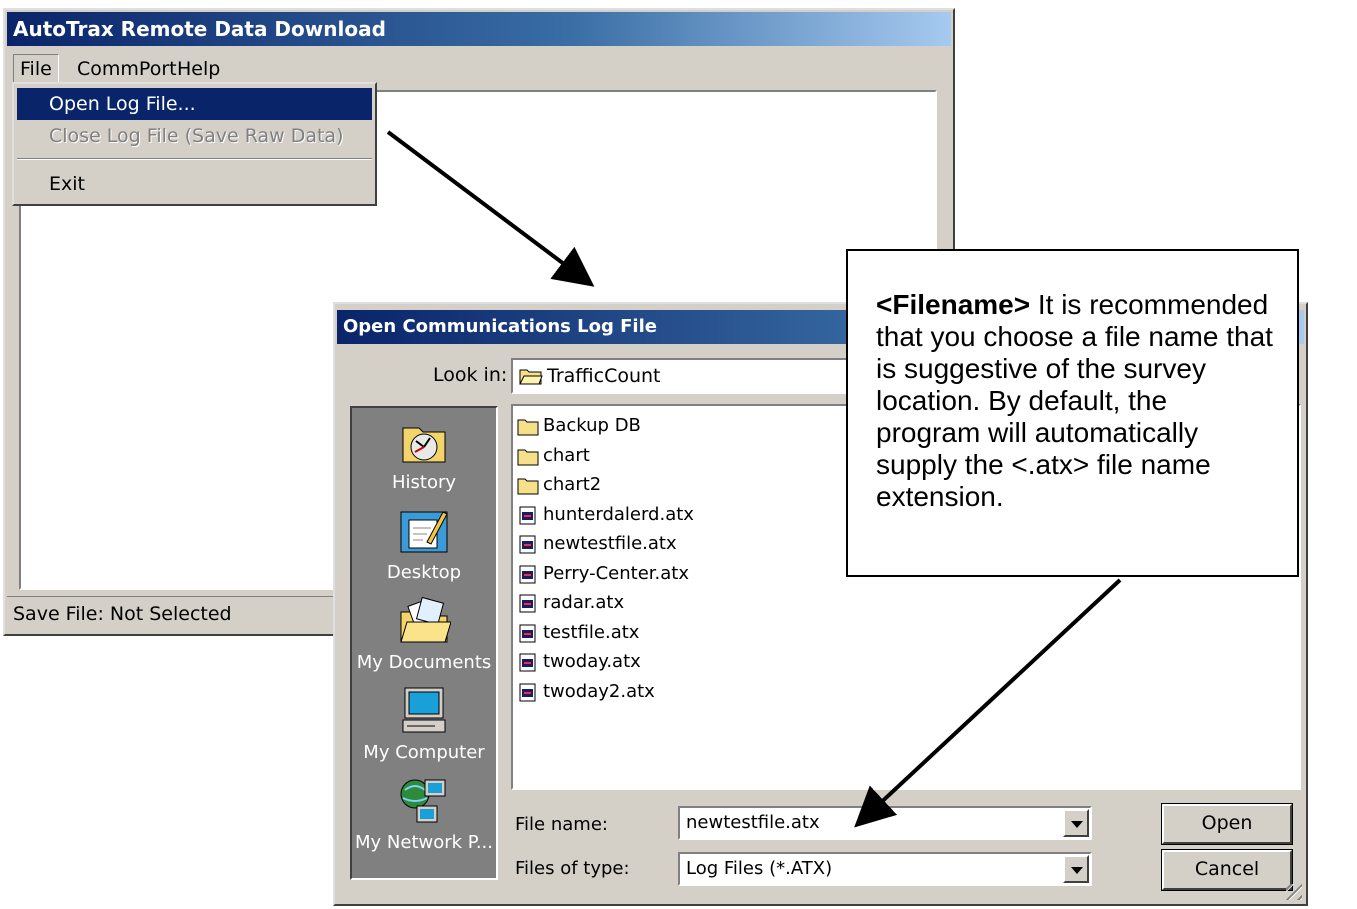  Describe the element at coordinates (531, 377) in the screenshot. I see `open-folder-icon` at that location.